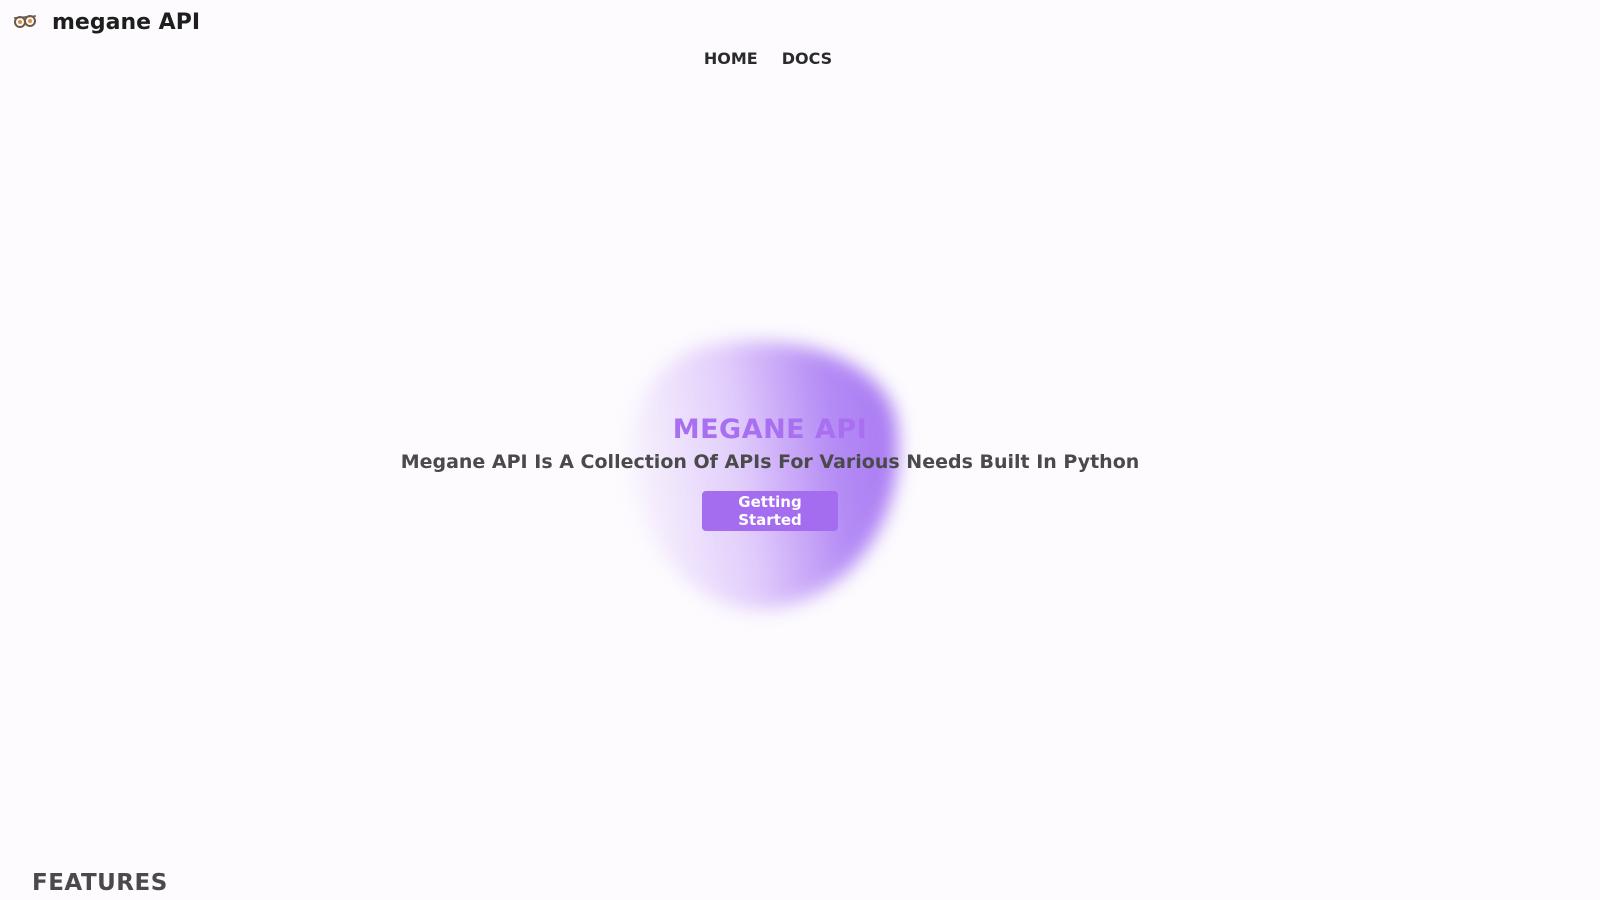 The width and height of the screenshot is (1600, 900). Describe the element at coordinates (25, 22) in the screenshot. I see `glasses-icon` at that location.